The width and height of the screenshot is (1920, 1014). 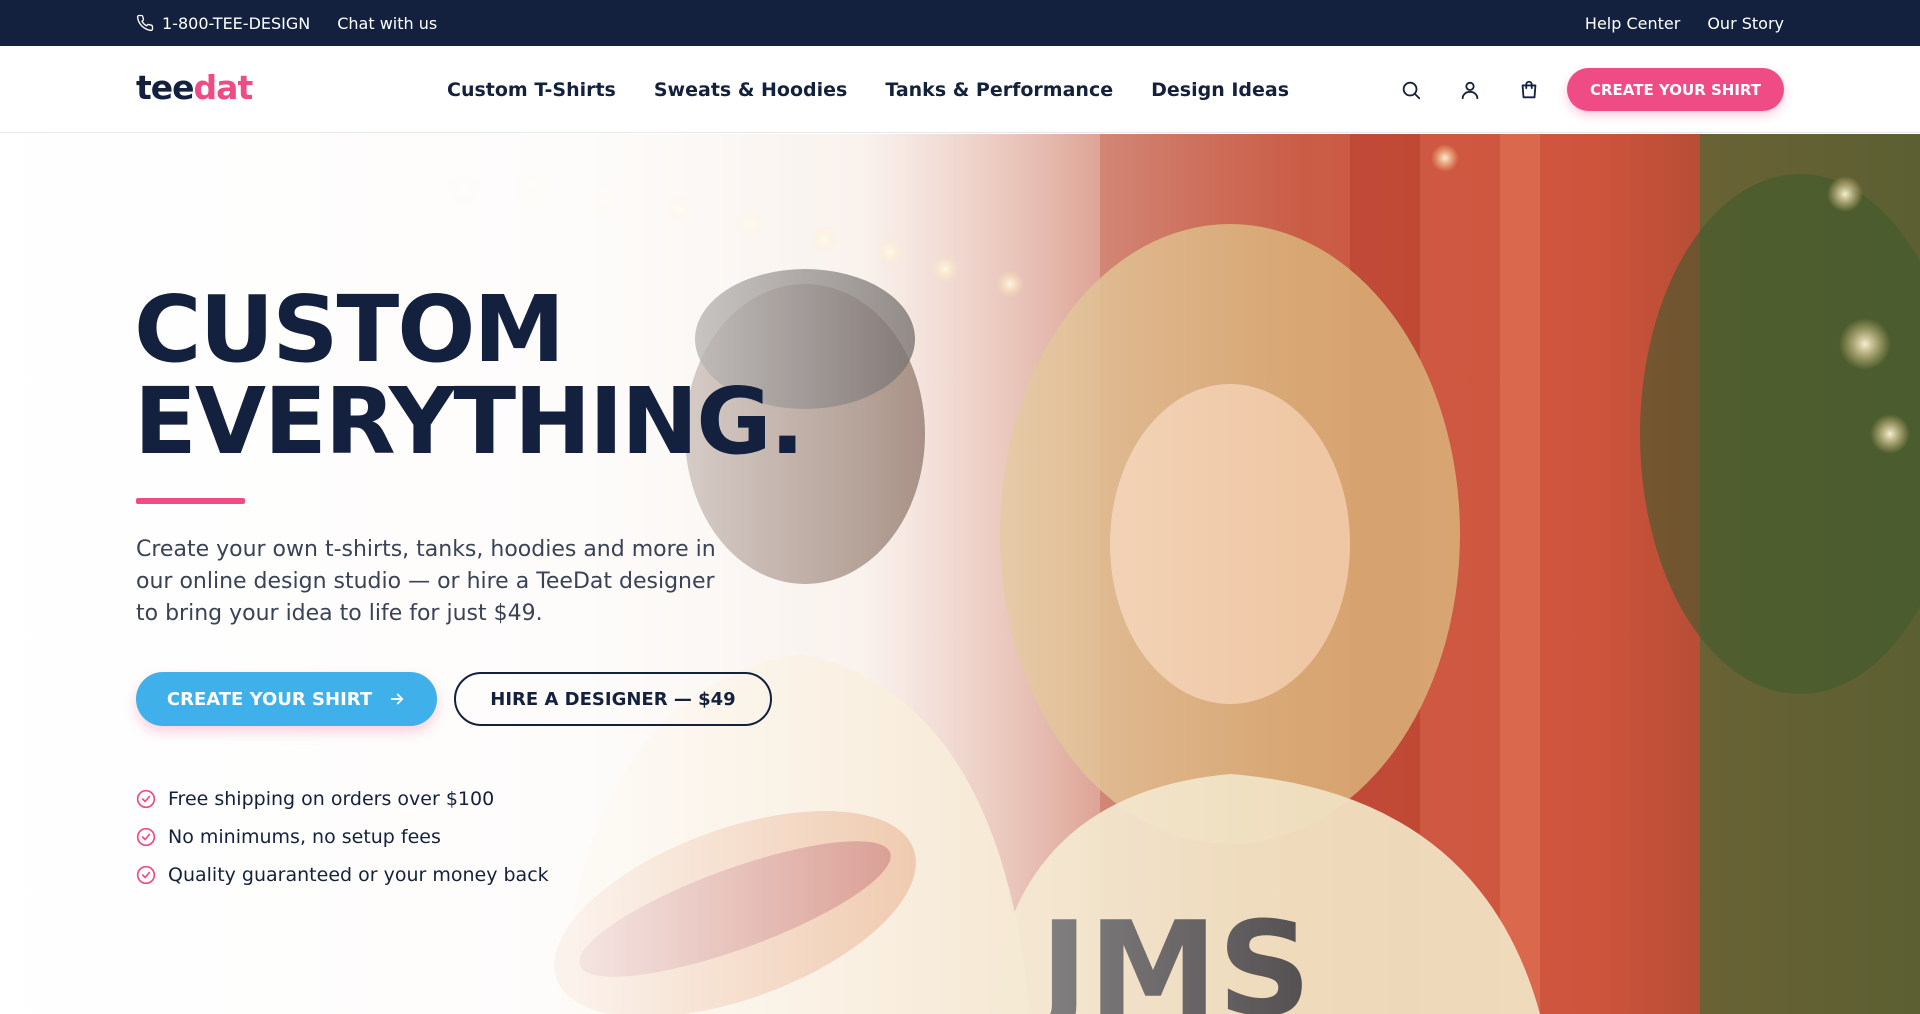 What do you see at coordinates (1684, 23) in the screenshot?
I see `topbar-right: Help Center Our Story` at bounding box center [1684, 23].